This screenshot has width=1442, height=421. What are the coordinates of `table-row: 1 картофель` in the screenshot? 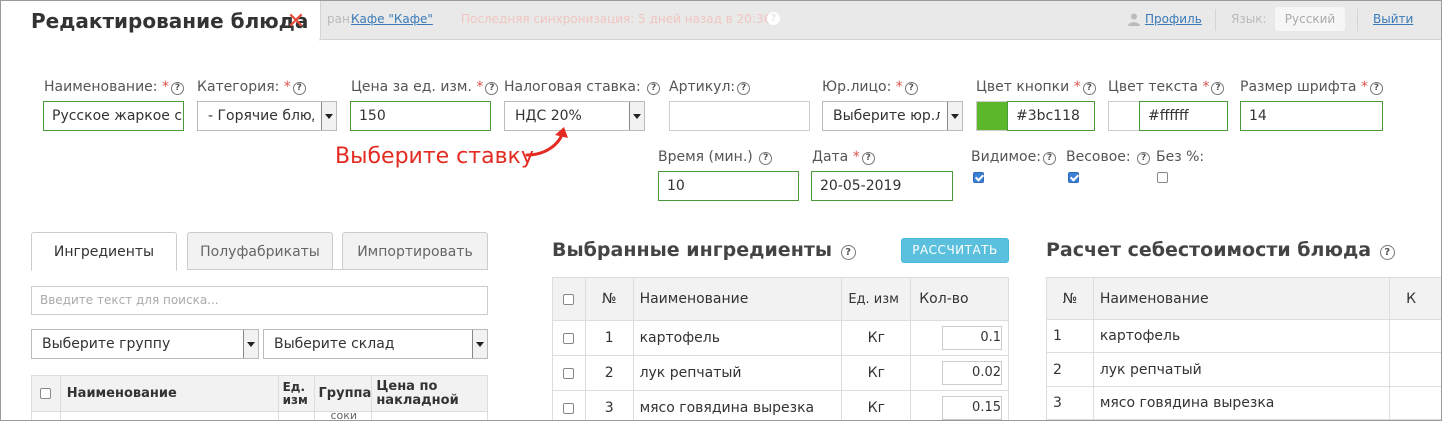 It's located at (1243, 336).